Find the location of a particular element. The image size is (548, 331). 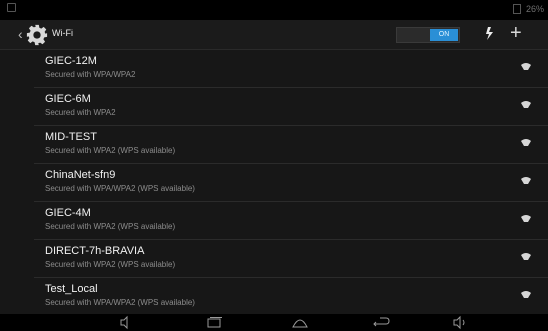

home-icon is located at coordinates (300, 322).